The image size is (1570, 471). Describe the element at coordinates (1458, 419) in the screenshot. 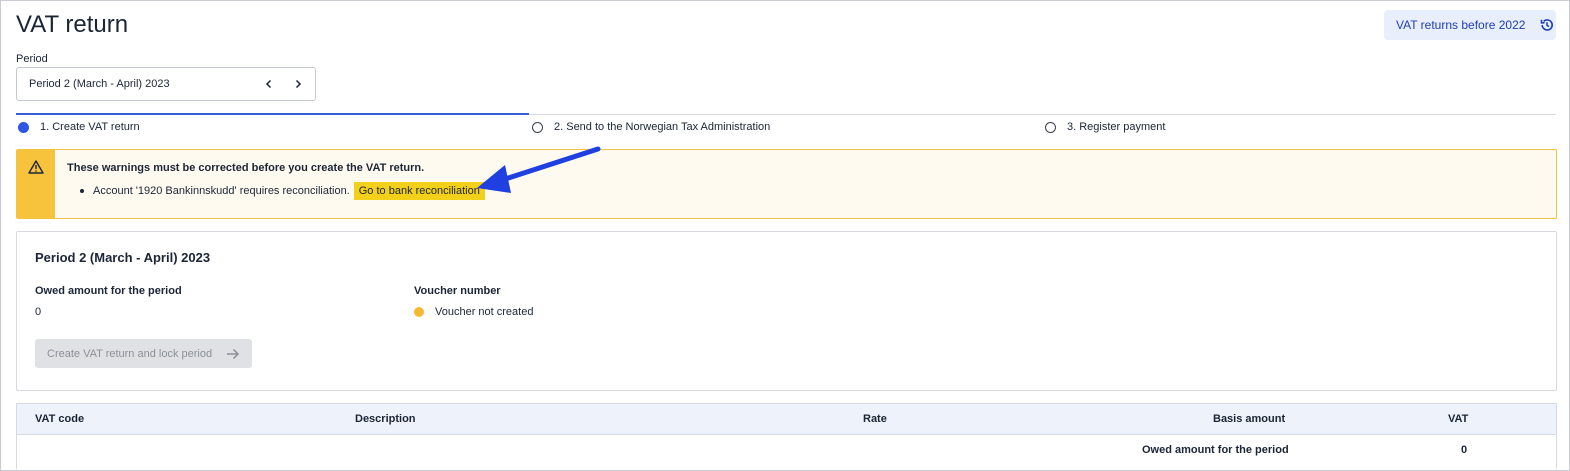

I see `column-header-vat: VAT` at that location.